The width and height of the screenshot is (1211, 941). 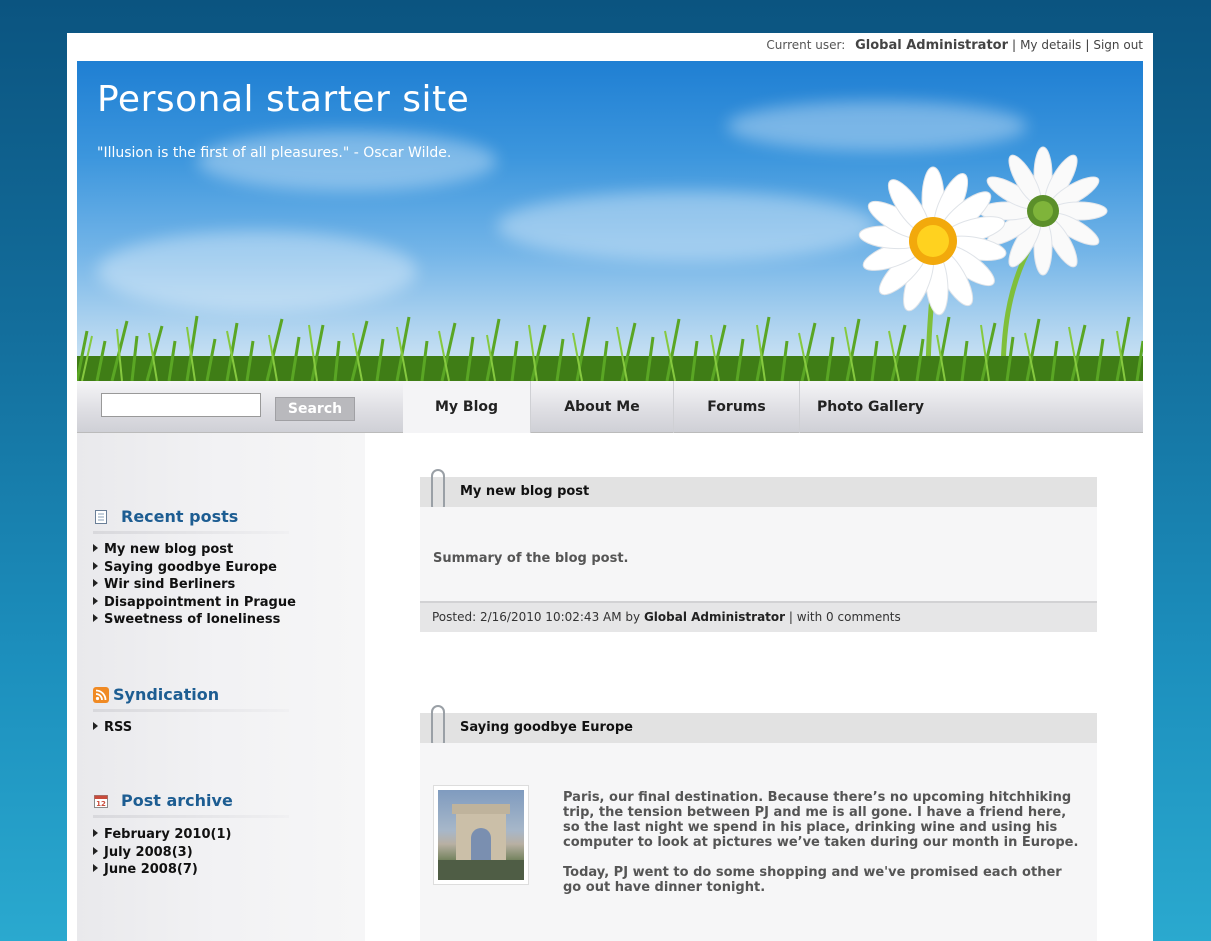 What do you see at coordinates (806, 45) in the screenshot?
I see `current-user-label: Current user:` at bounding box center [806, 45].